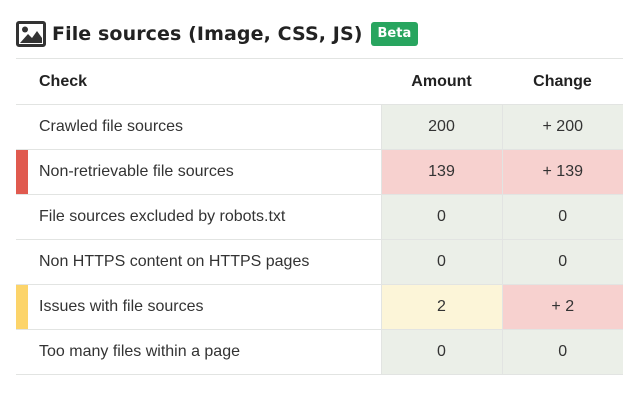 This screenshot has width=636, height=406. Describe the element at coordinates (136, 171) in the screenshot. I see `check-label: Non-retrievable file sources` at that location.